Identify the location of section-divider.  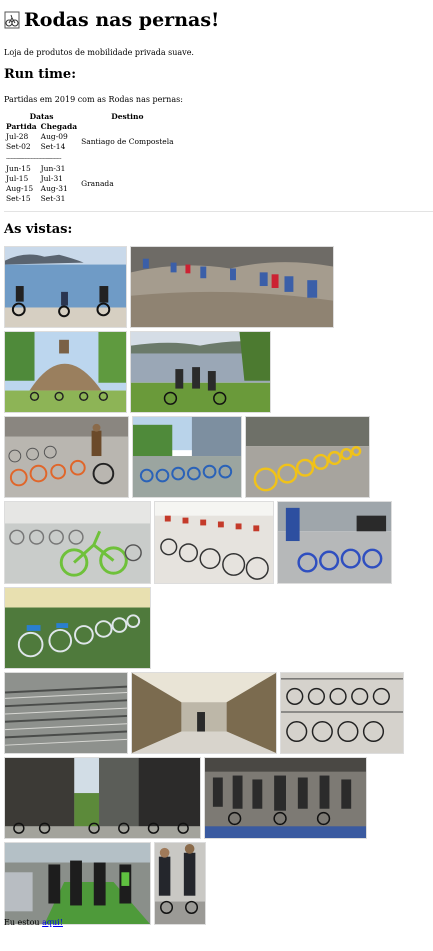
(218, 211).